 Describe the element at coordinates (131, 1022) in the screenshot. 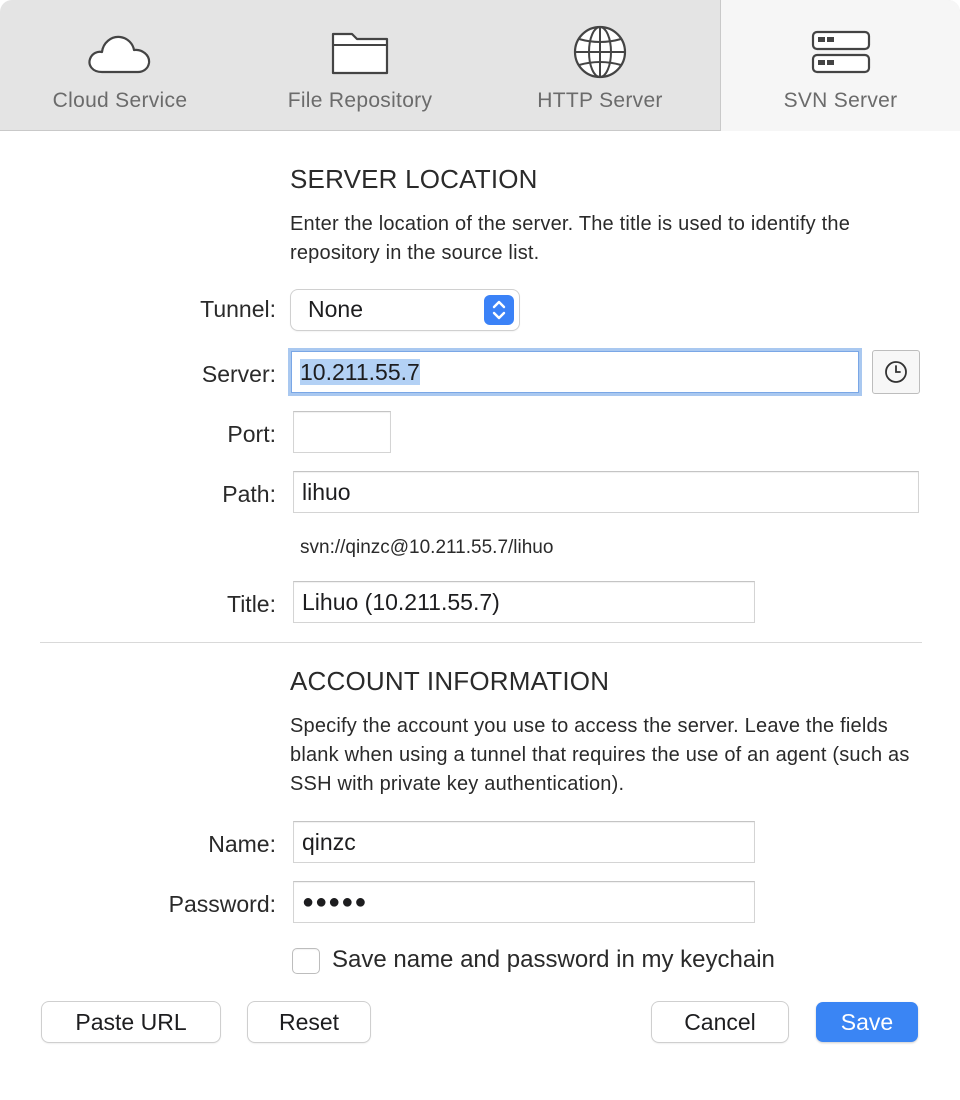

I see `paste-url-button: Paste URL` at that location.